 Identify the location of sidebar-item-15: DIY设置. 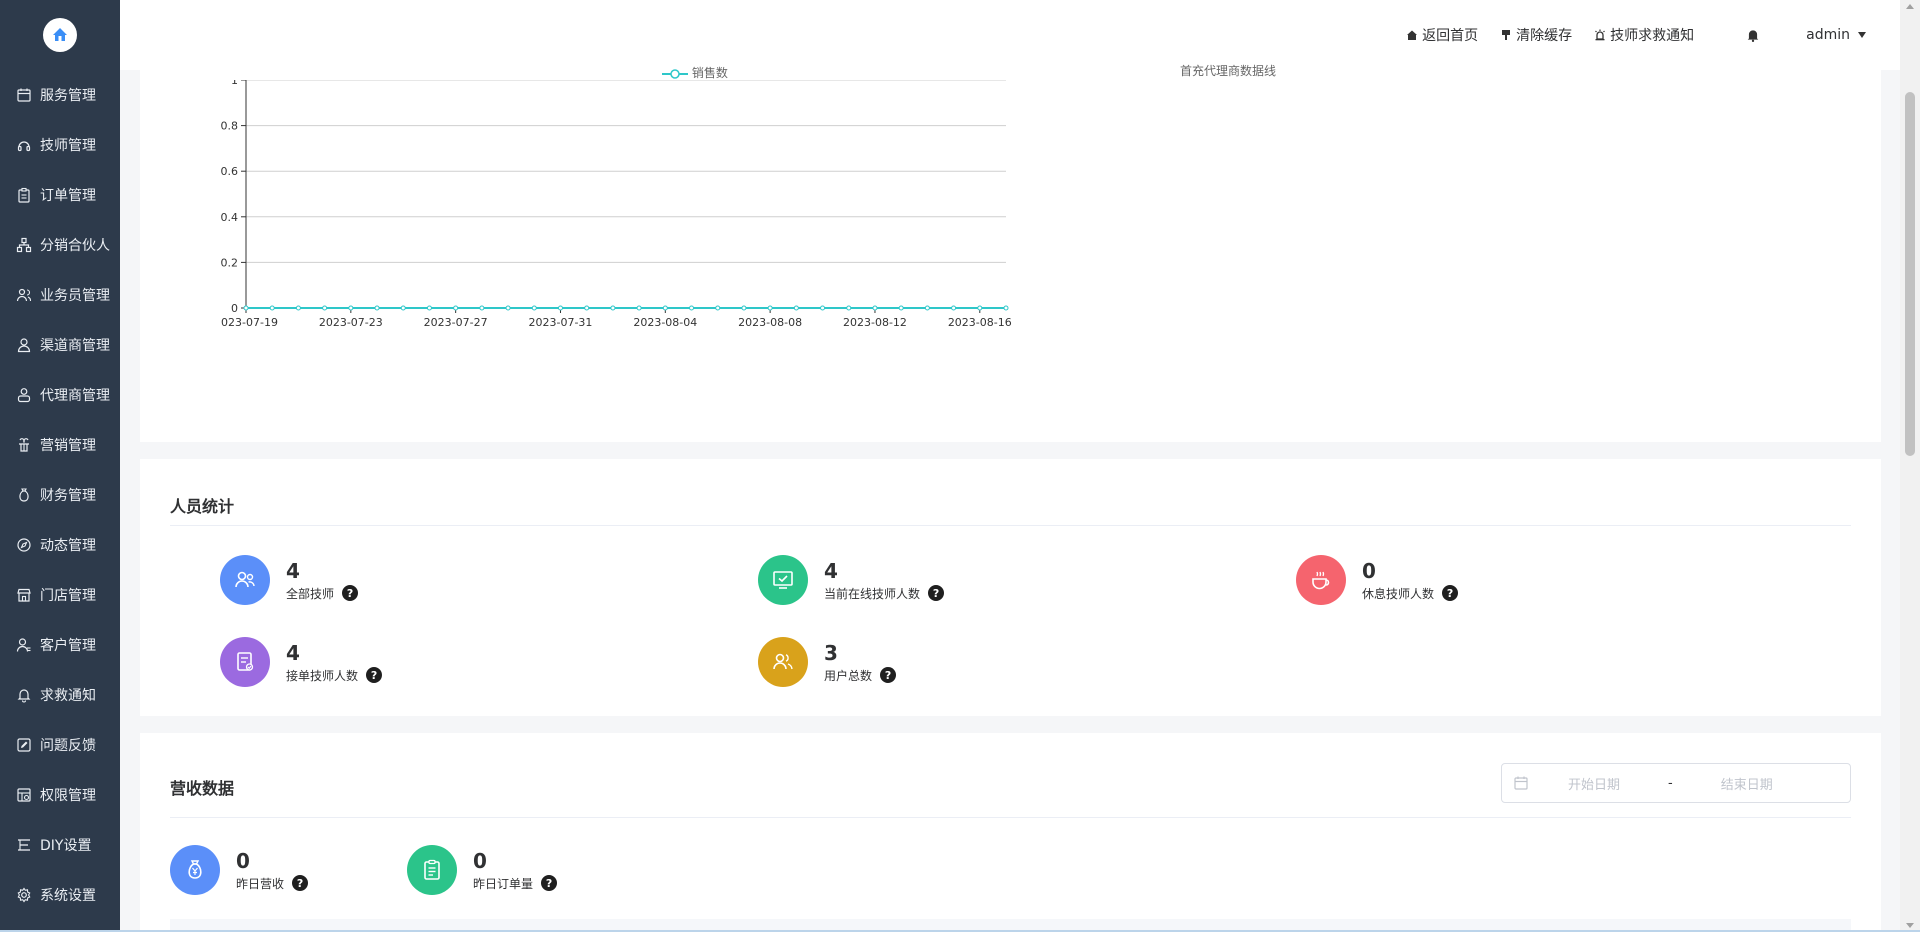
(60, 845).